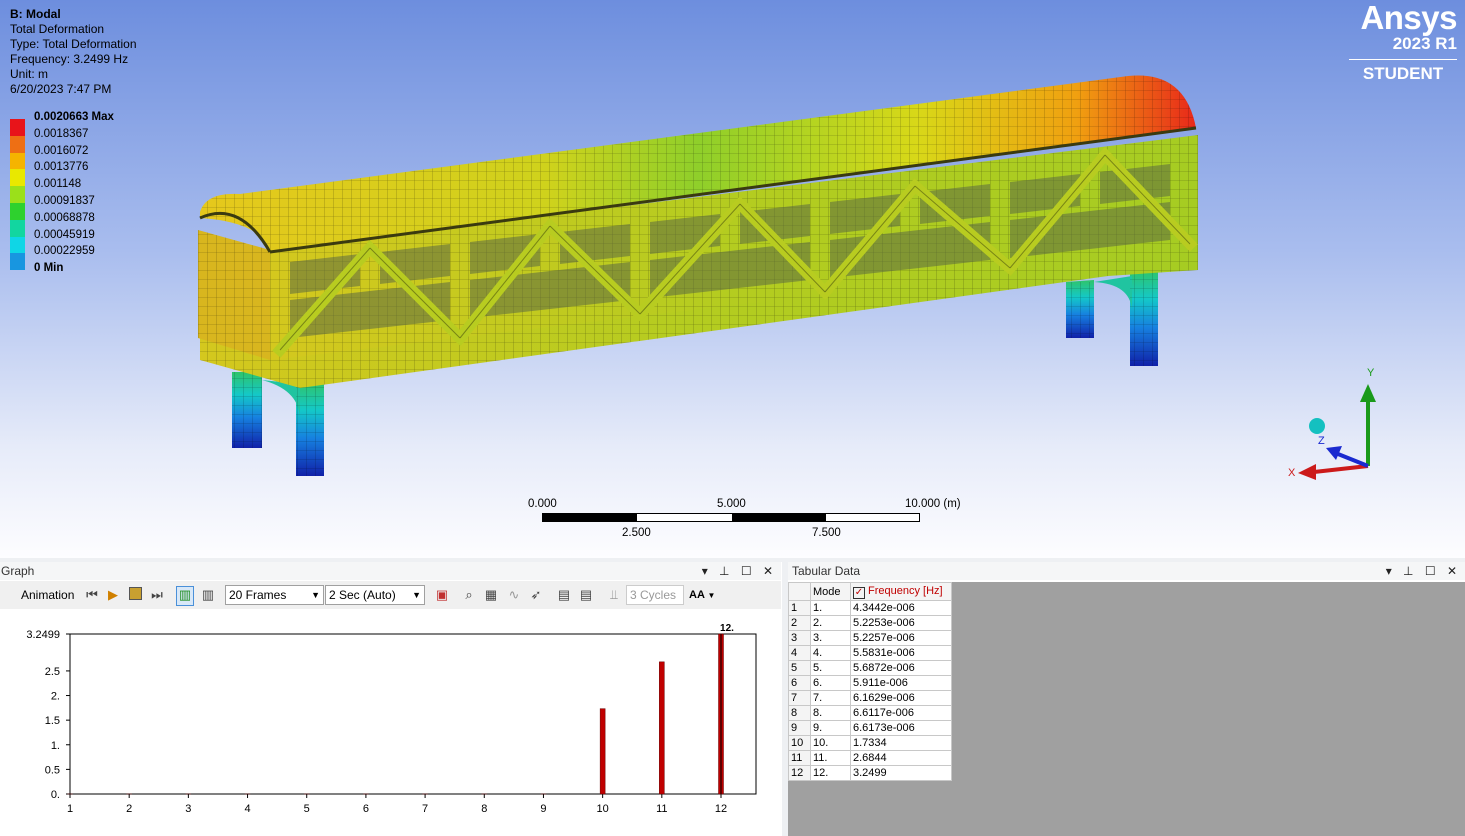 This screenshot has height=836, width=1465. What do you see at coordinates (870, 758) in the screenshot?
I see `table-row: 11 11. 2.6844` at bounding box center [870, 758].